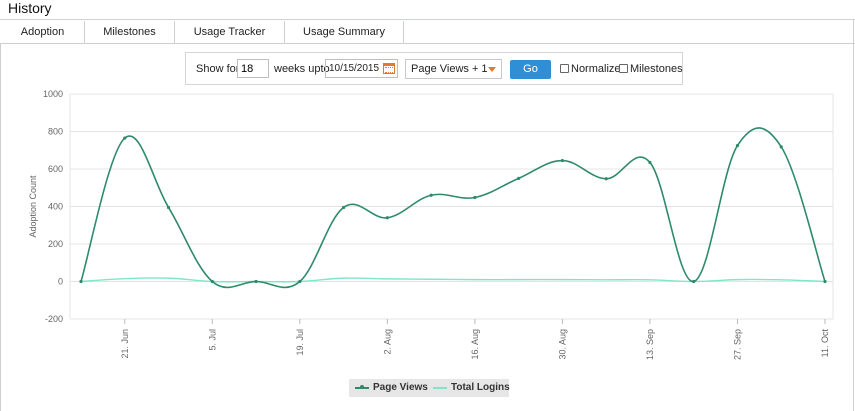 Image resolution: width=855 pixels, height=411 pixels. What do you see at coordinates (564, 68) in the screenshot?
I see `normalize-checkbox` at bounding box center [564, 68].